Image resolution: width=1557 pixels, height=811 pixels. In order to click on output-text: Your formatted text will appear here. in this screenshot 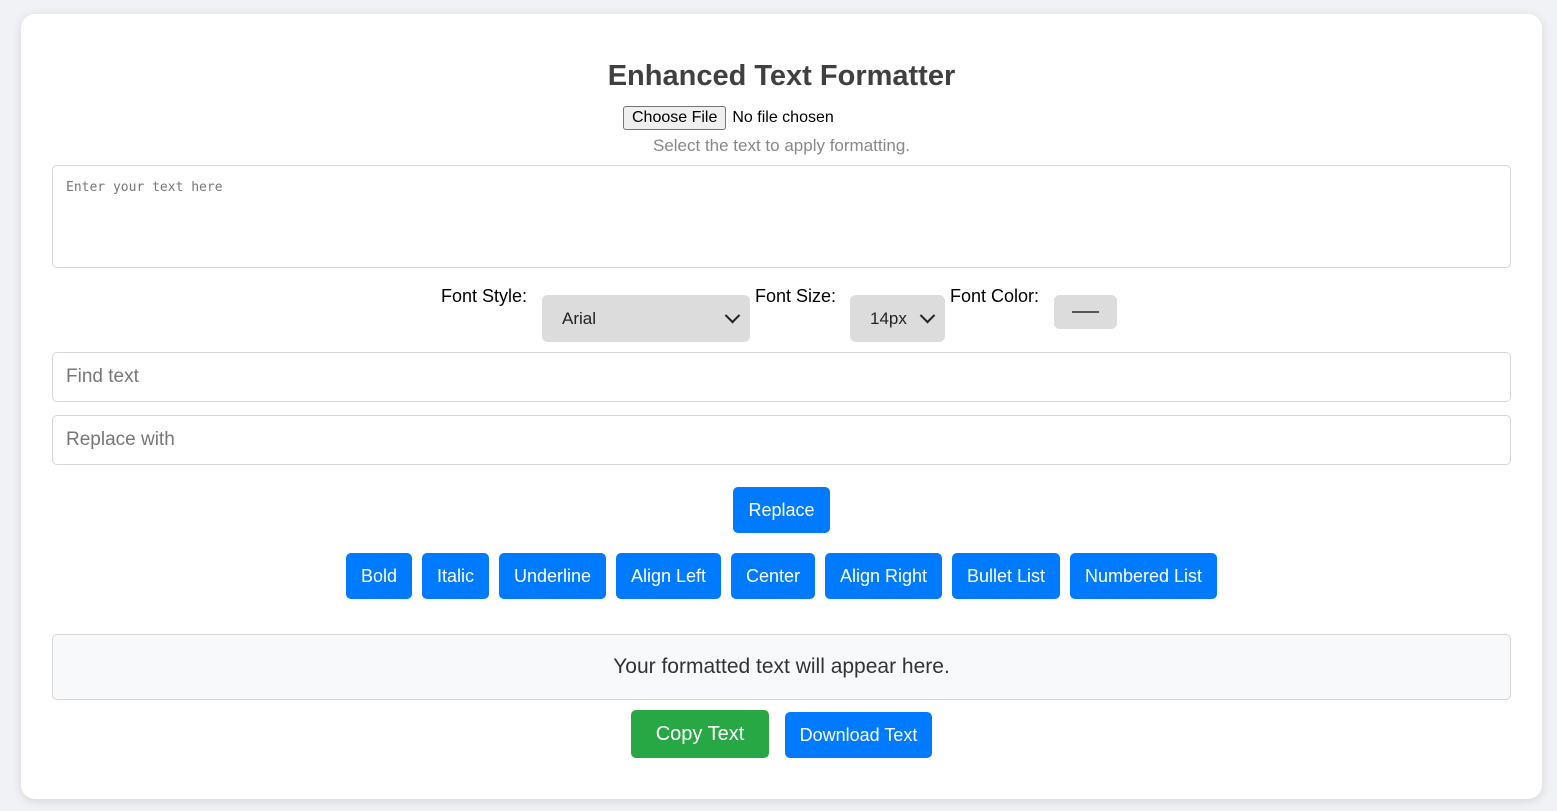, I will do `click(781, 666)`.